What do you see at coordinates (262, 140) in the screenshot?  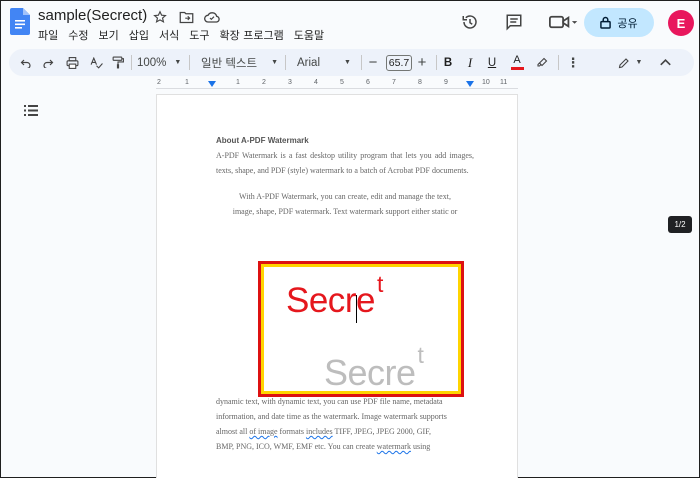 I see `document-heading: About A-PDF Watermark` at bounding box center [262, 140].